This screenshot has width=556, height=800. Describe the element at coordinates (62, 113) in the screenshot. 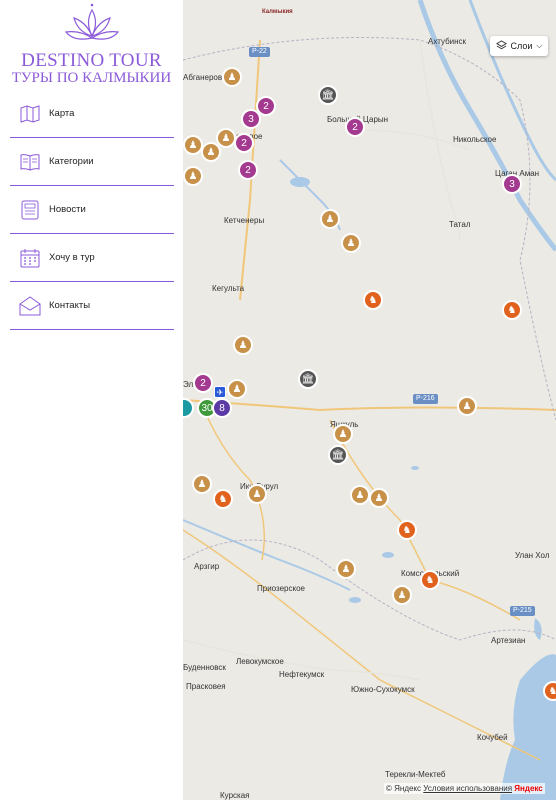

I see `menu-item-label: Карта` at that location.